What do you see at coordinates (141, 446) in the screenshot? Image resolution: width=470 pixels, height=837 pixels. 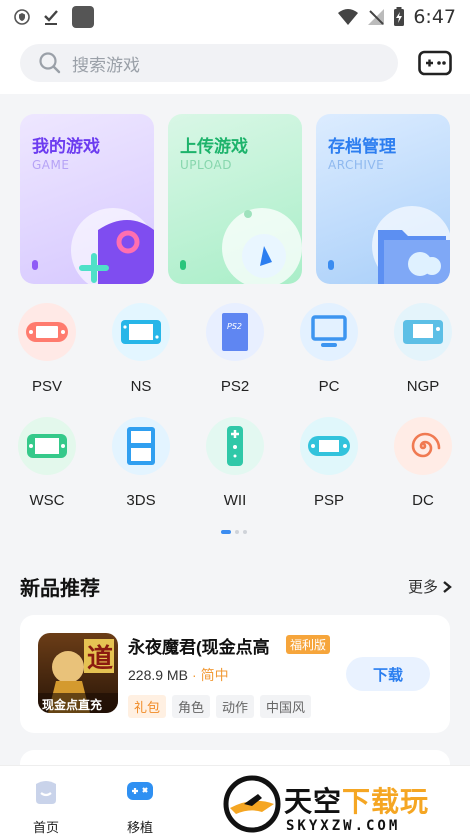 I see `3ds-icon` at bounding box center [141, 446].